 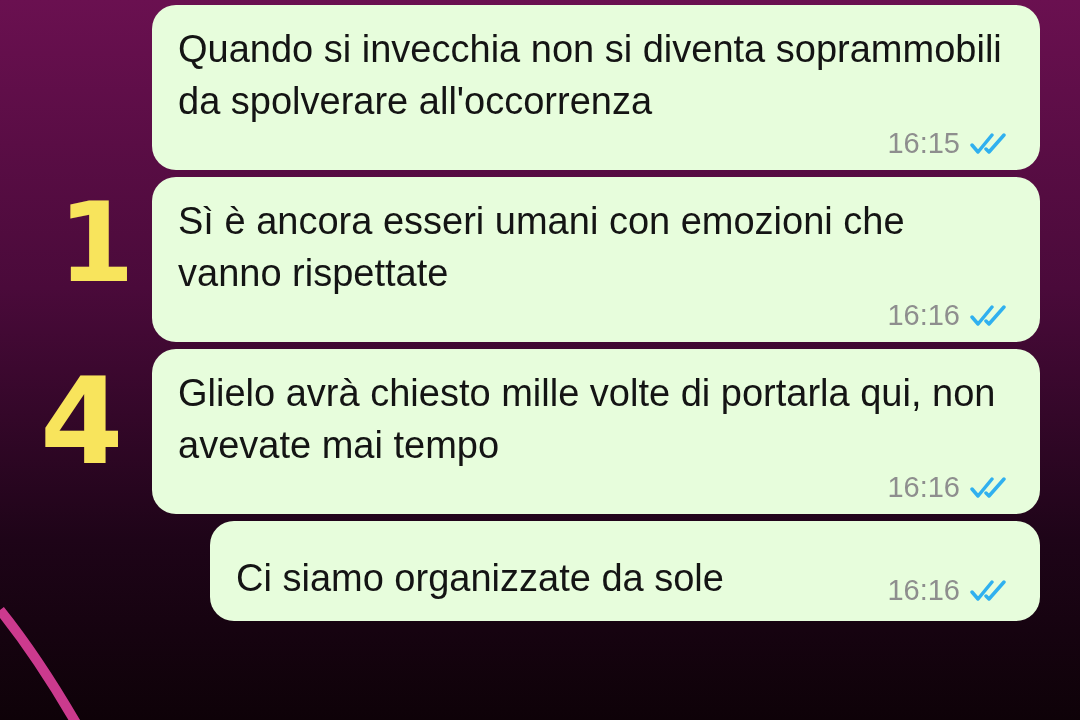 What do you see at coordinates (590, 75) in the screenshot?
I see `message-text: Quando si invecchia non si diventa soprammobili da spolverare all'occorrenza` at bounding box center [590, 75].